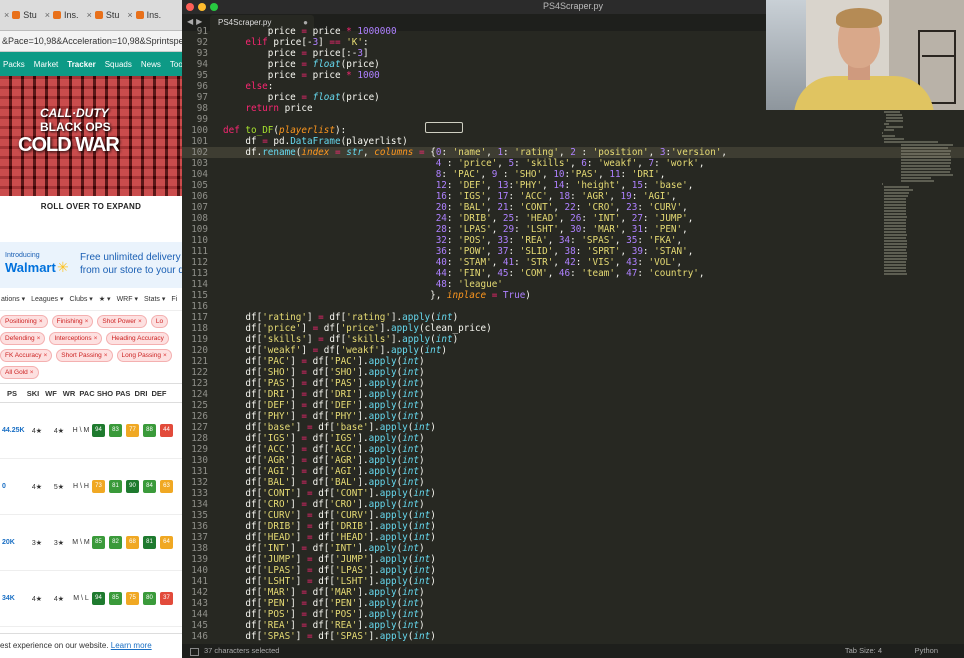  What do you see at coordinates (196, 21) in the screenshot?
I see `tab-nav-arrows-icon: ◀▶` at bounding box center [196, 21].